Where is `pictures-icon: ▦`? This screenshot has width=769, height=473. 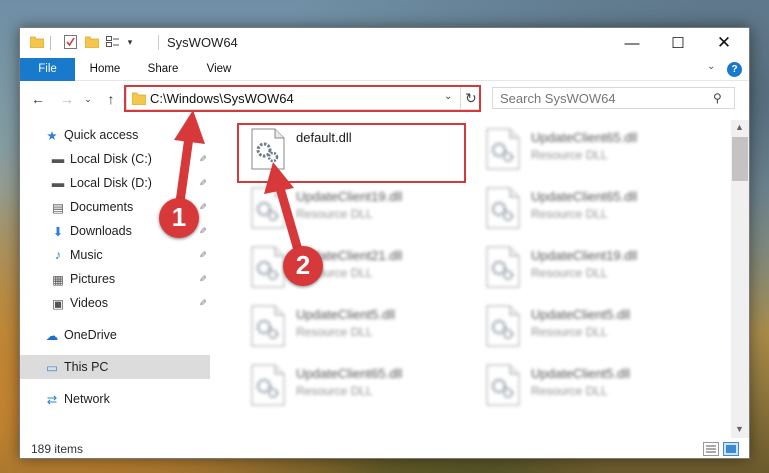
pictures-icon: ▦ is located at coordinates (58, 279).